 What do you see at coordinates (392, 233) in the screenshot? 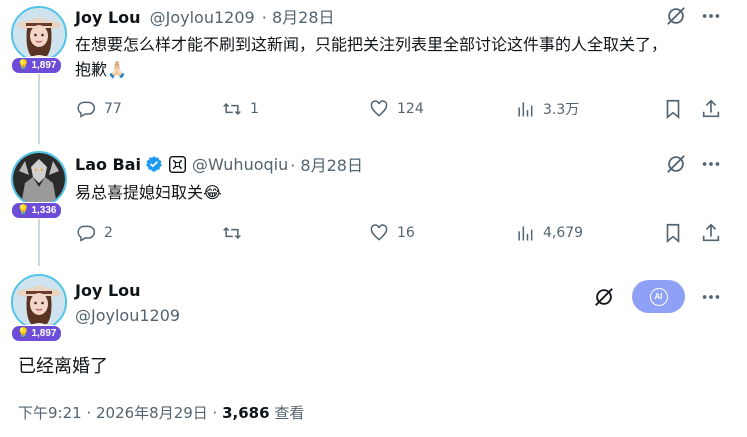
I see `like-button: 16` at bounding box center [392, 233].